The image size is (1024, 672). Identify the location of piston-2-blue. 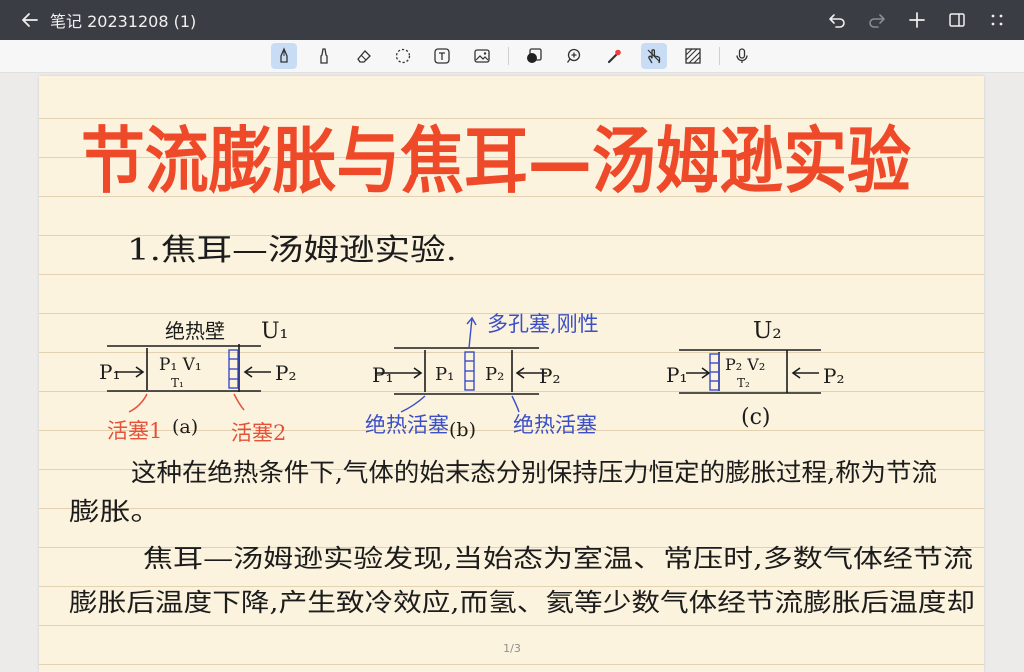
(233, 369).